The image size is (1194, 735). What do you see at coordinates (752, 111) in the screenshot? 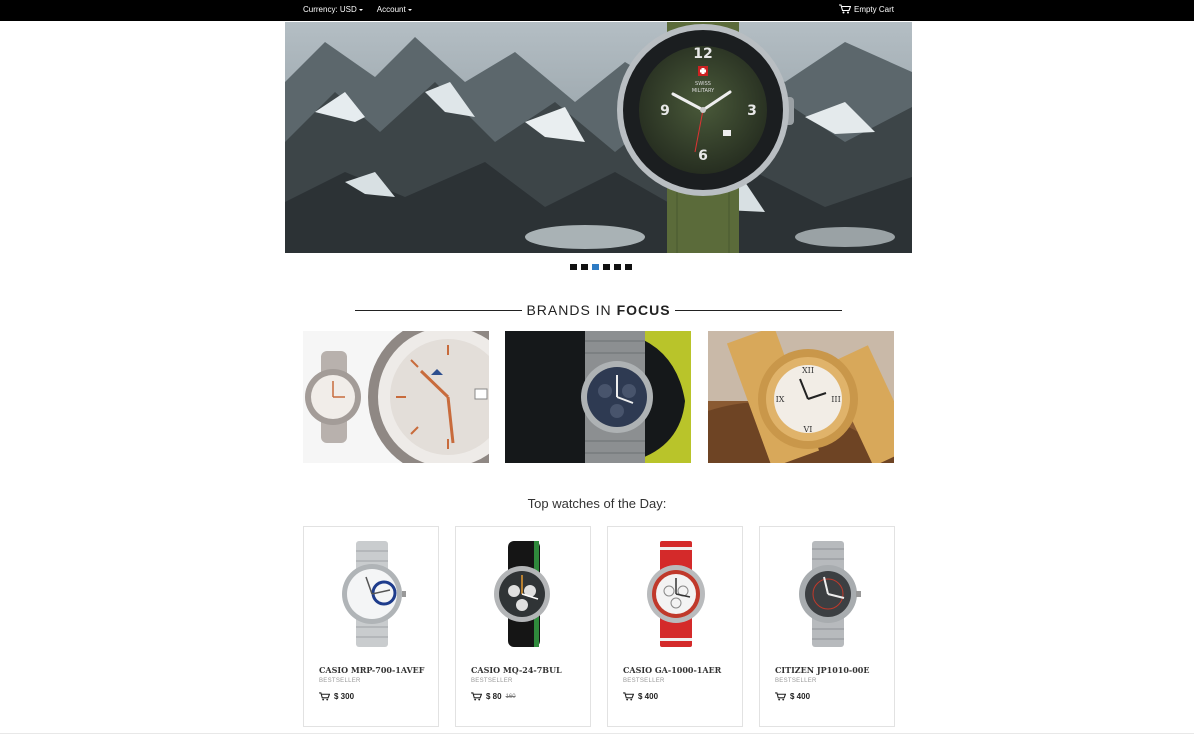
I see `svg-text: 3` at bounding box center [752, 111].